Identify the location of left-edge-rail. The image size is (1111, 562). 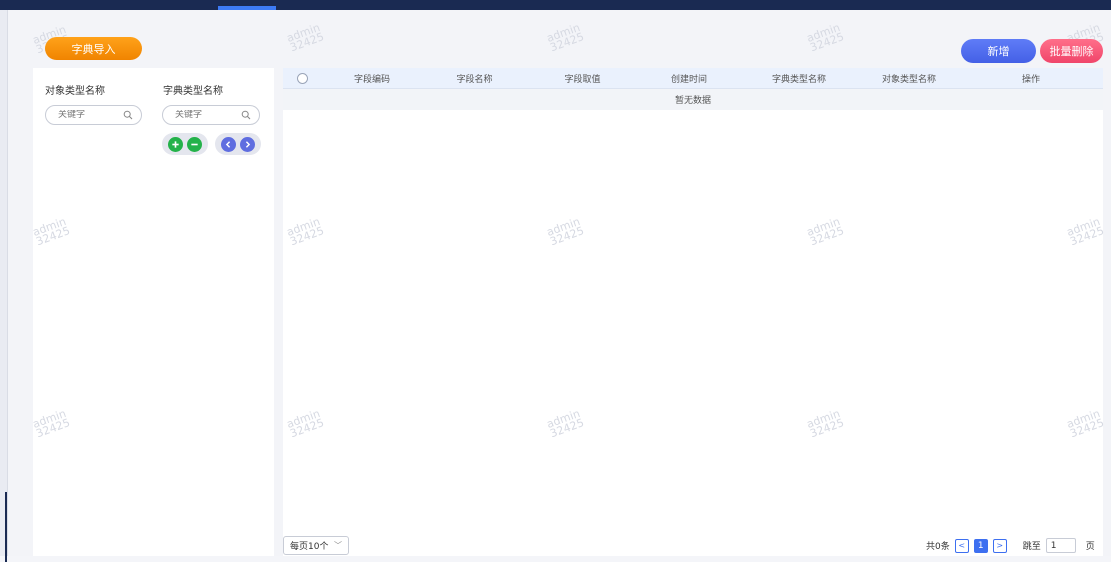
(4, 286).